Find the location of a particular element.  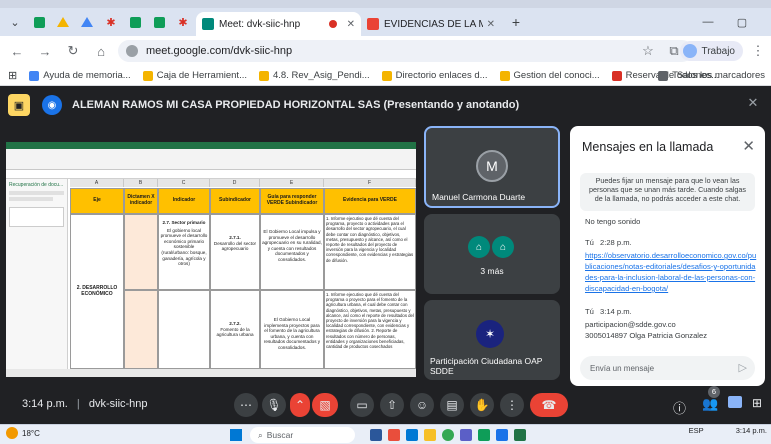

apps-grid-icon: ⊞ is located at coordinates (12, 75).